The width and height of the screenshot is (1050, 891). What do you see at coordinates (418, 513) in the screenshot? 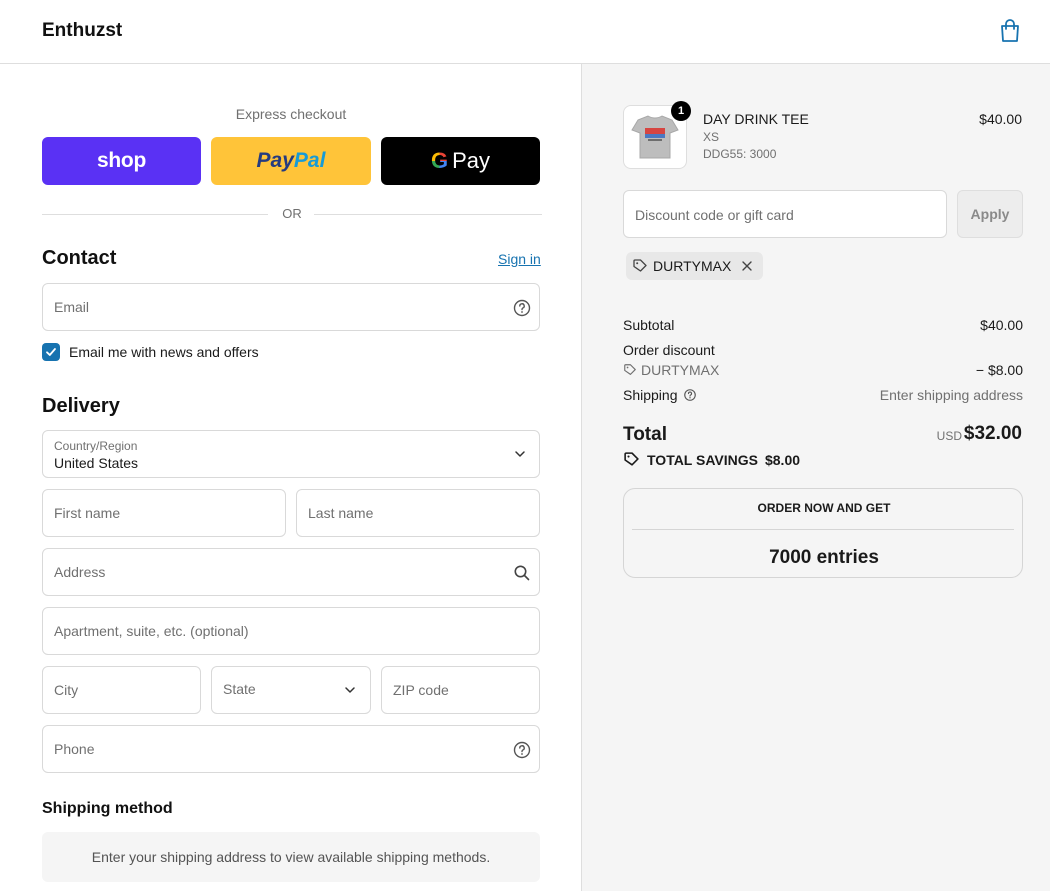
I see `last-name-field: Last name` at bounding box center [418, 513].